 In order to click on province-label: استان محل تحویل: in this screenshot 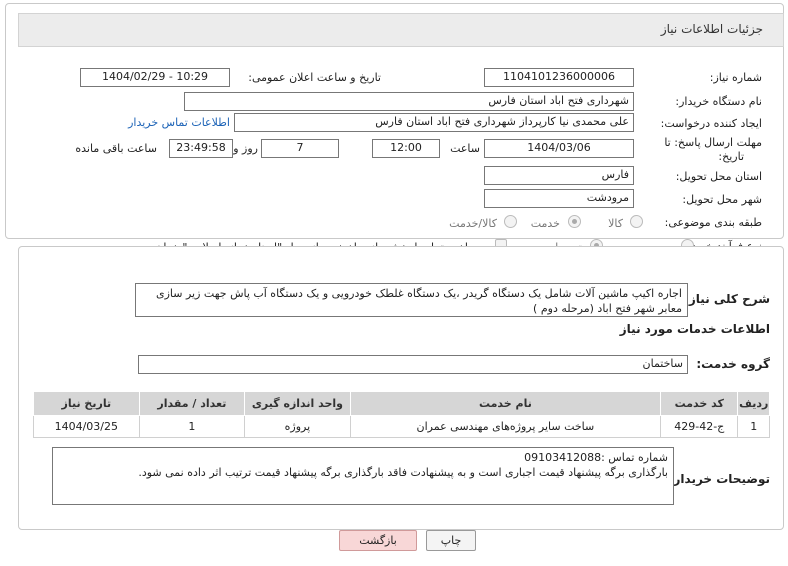, I will do `click(718, 176)`.